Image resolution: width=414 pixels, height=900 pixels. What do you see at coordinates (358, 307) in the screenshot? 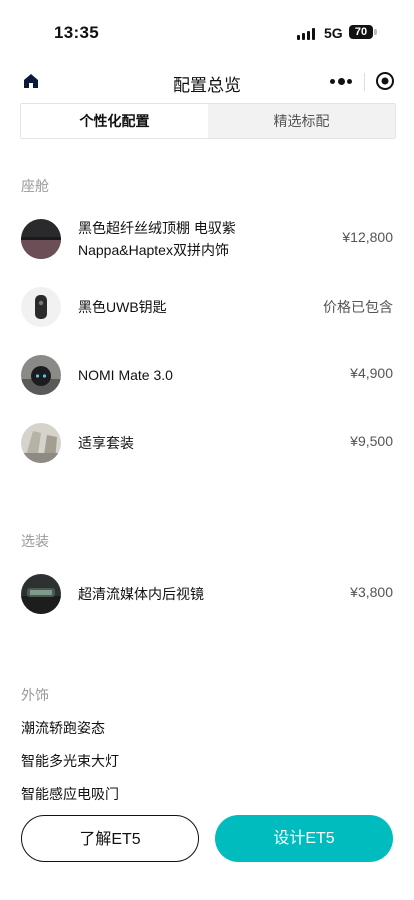
I see `item-price: 价格已包含` at bounding box center [358, 307].